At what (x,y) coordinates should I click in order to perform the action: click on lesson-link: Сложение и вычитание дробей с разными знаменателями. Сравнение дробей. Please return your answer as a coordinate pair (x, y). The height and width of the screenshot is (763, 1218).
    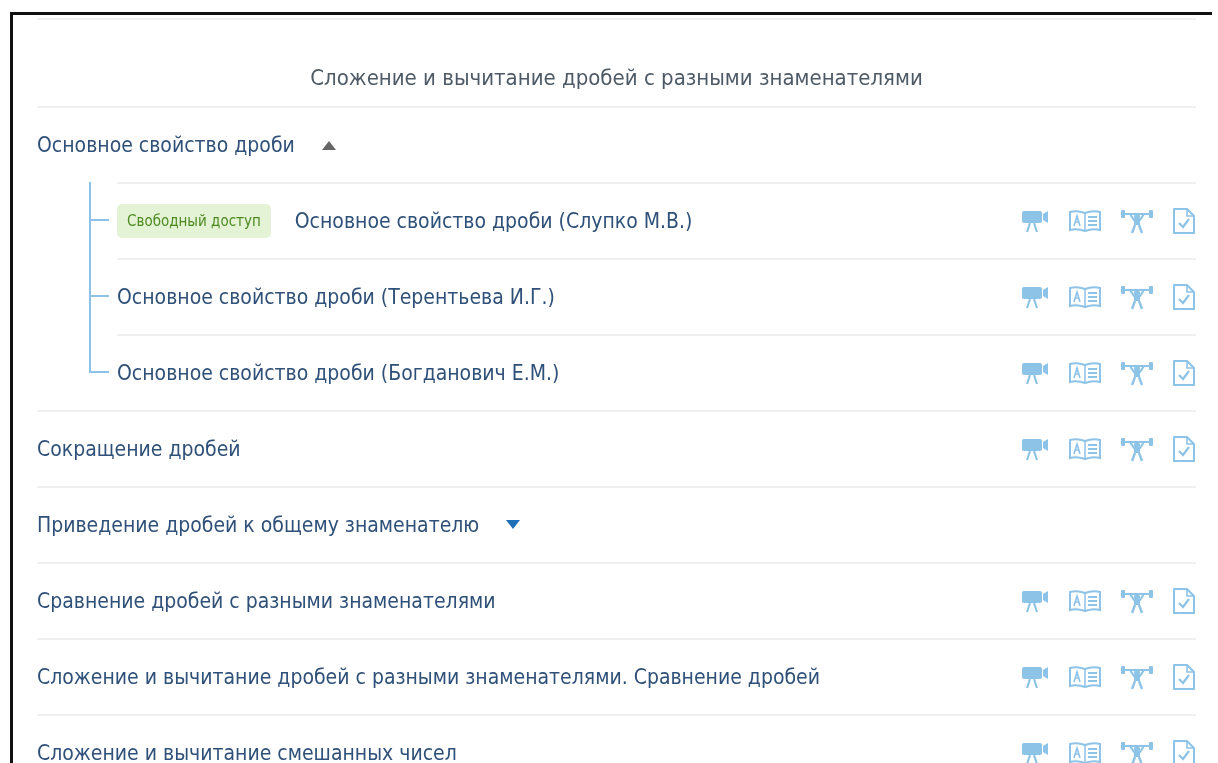
    Looking at the image, I should click on (429, 677).